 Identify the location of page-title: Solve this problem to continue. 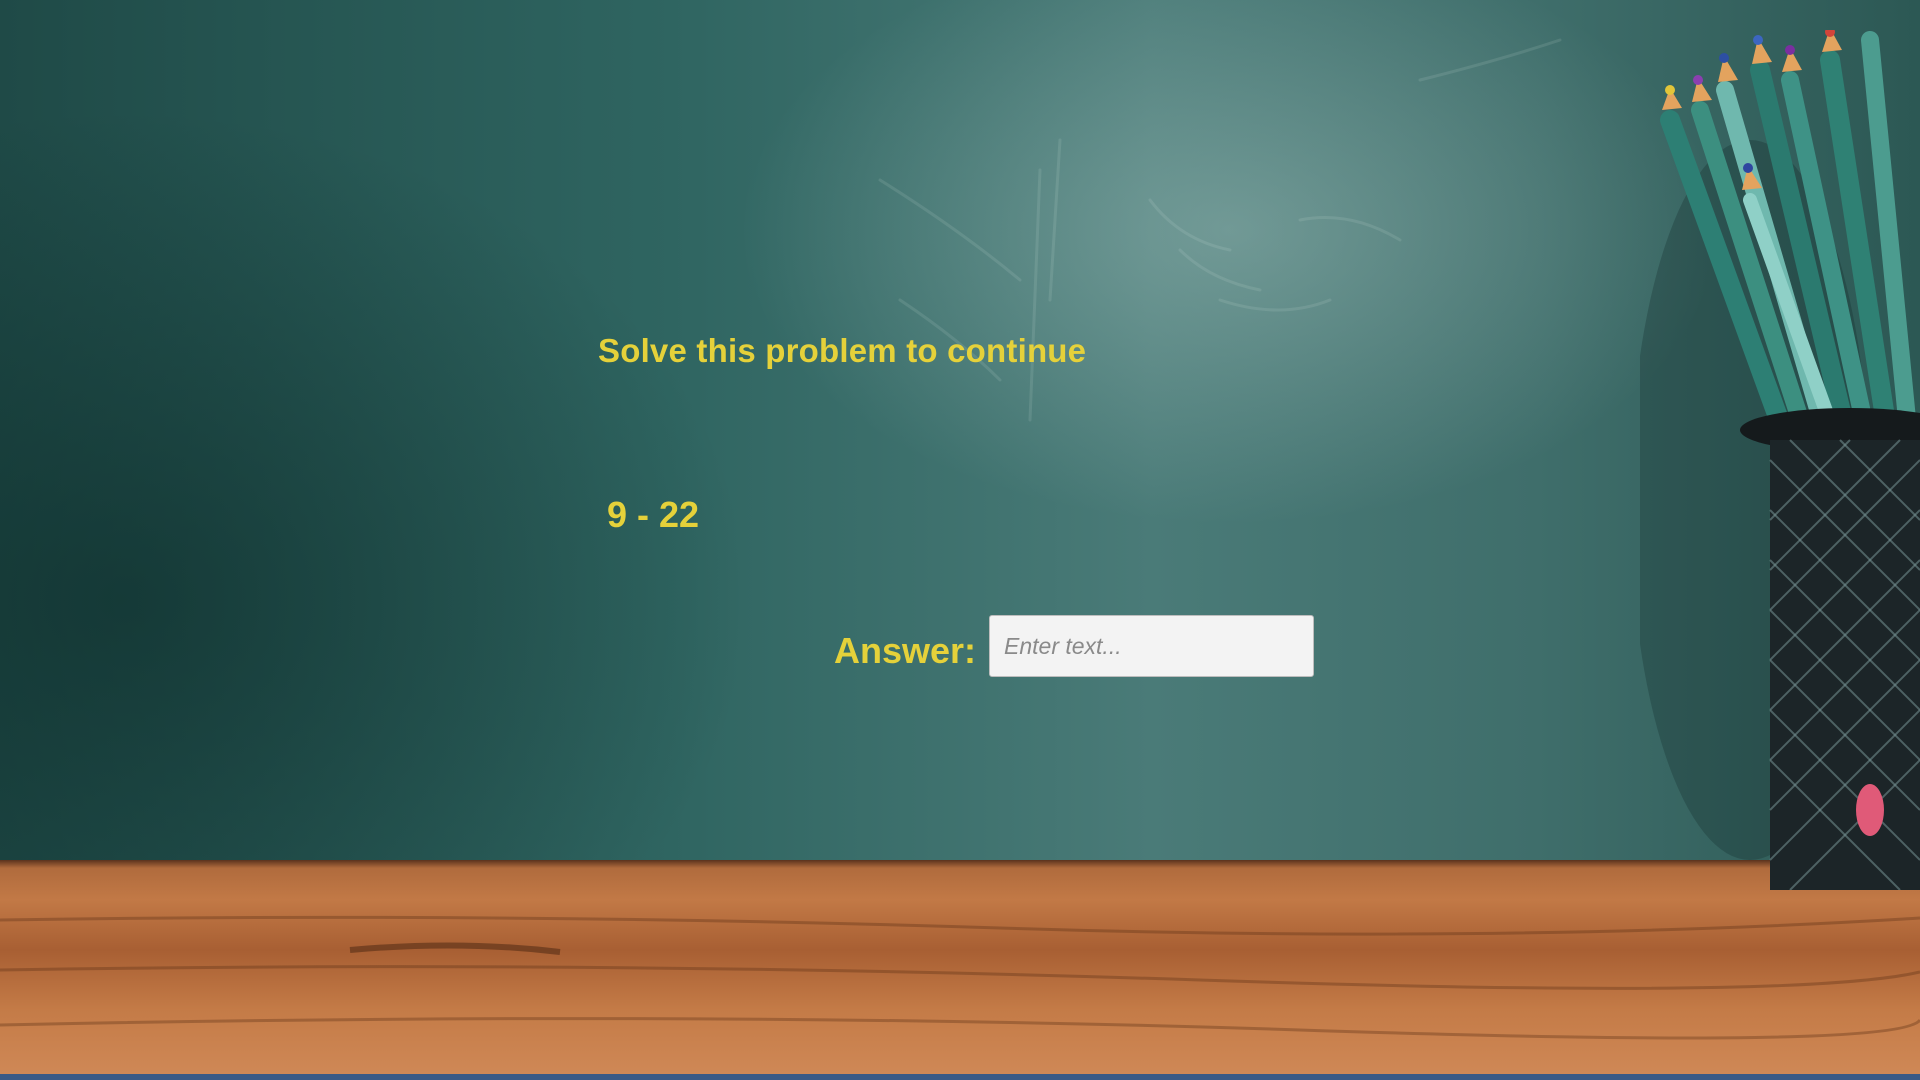
(842, 350).